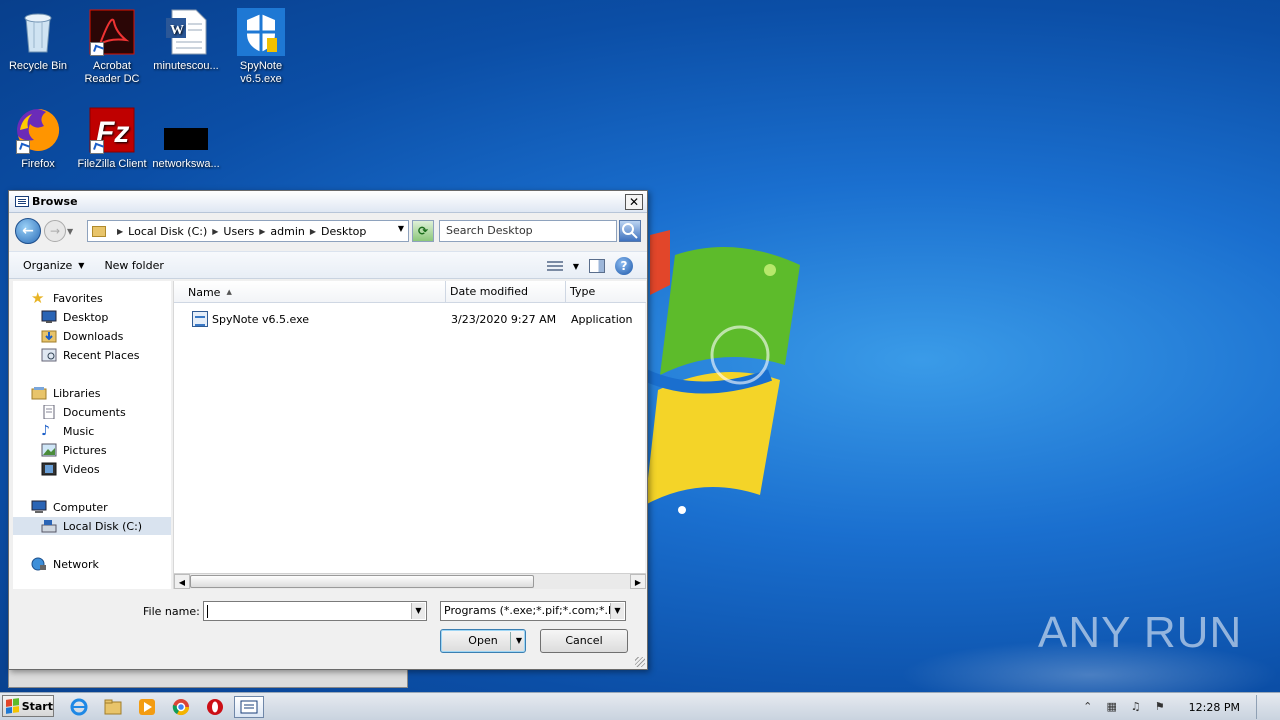  Describe the element at coordinates (167, 231) in the screenshot. I see `breadcrumb-local-disk: Local Disk (C:)` at that location.